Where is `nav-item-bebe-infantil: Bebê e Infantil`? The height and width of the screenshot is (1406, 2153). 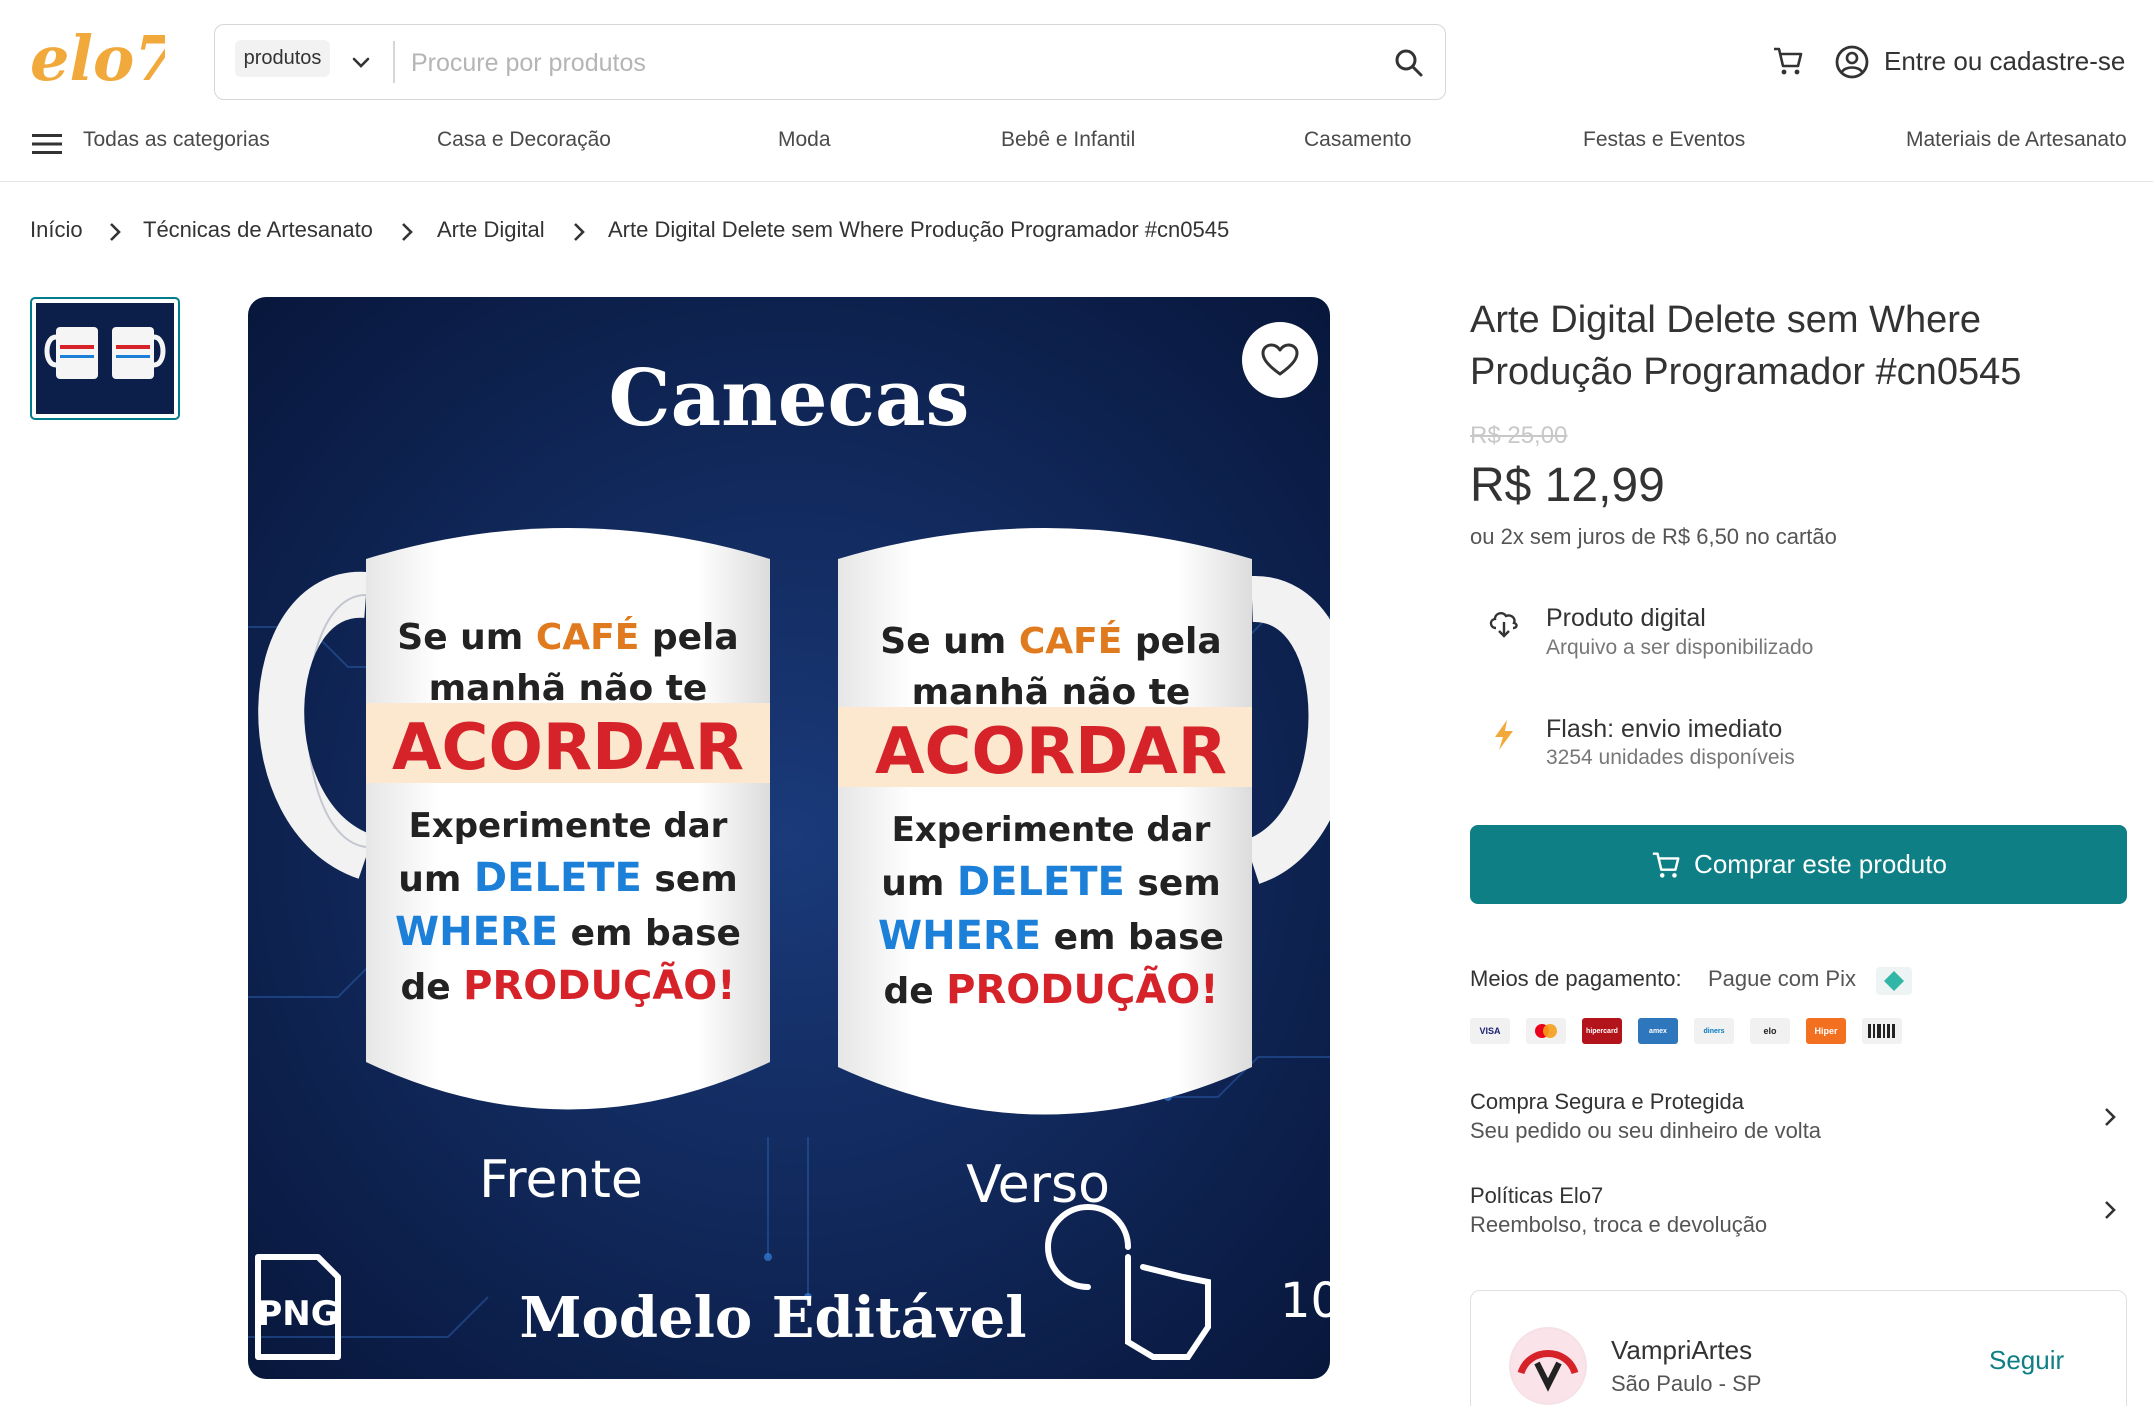 nav-item-bebe-infantil: Bebê e Infantil is located at coordinates (1068, 140).